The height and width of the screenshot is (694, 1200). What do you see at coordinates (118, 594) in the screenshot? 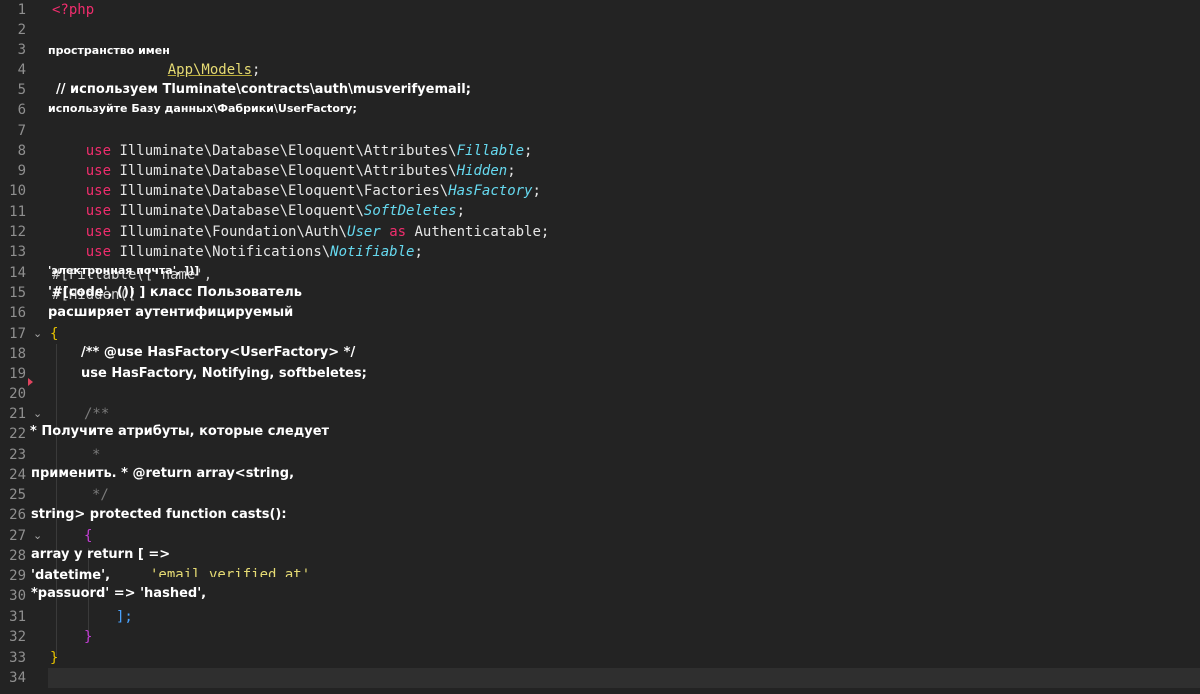
I see `code-line-30-translated: *passuord' => 'hashed',` at bounding box center [118, 594].